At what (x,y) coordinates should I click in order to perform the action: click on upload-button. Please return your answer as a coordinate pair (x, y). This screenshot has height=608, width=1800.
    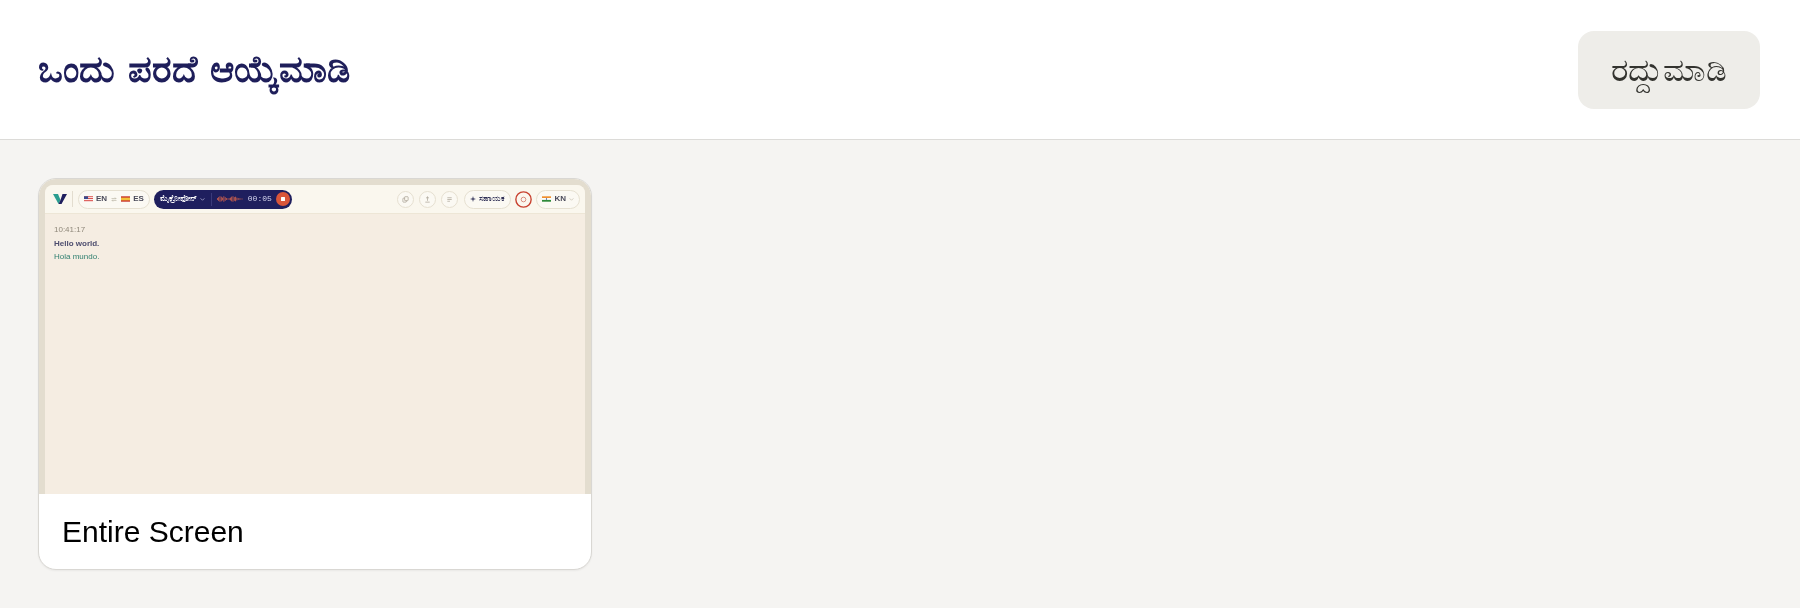
    Looking at the image, I should click on (428, 199).